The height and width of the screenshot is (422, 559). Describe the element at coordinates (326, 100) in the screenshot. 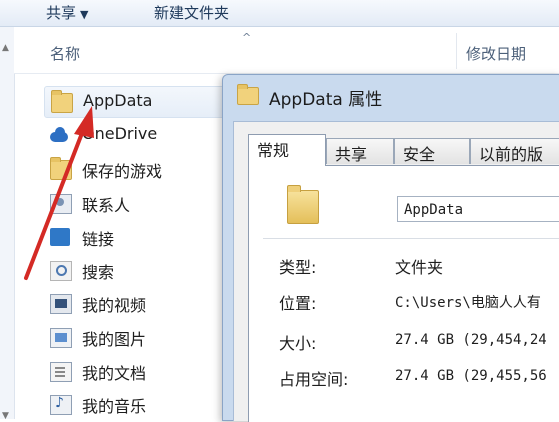

I see `dialog-title: AppData 属性` at that location.